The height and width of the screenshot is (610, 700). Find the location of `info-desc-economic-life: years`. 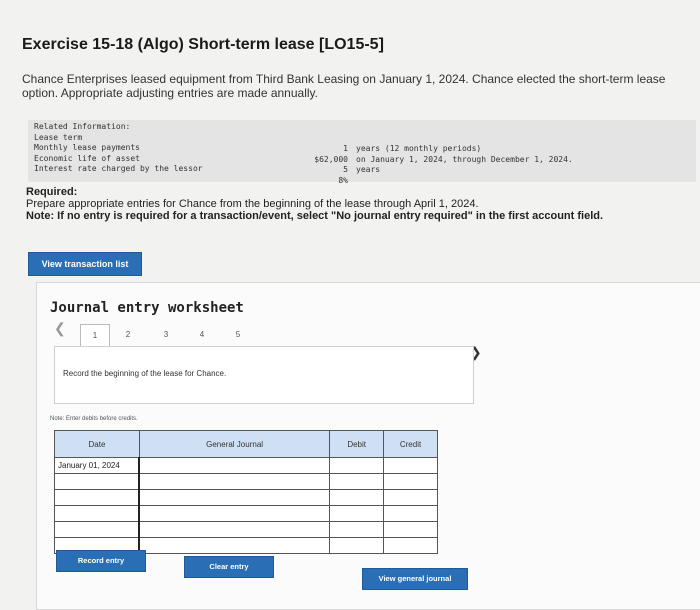

info-desc-economic-life: years is located at coordinates (368, 169).